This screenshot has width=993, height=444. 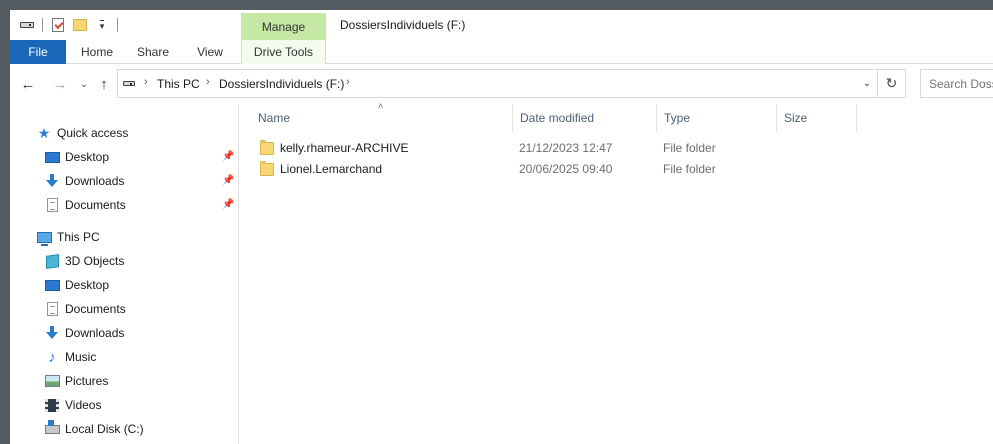 What do you see at coordinates (93, 133) in the screenshot?
I see `sidebar-item-label: Quick access` at bounding box center [93, 133].